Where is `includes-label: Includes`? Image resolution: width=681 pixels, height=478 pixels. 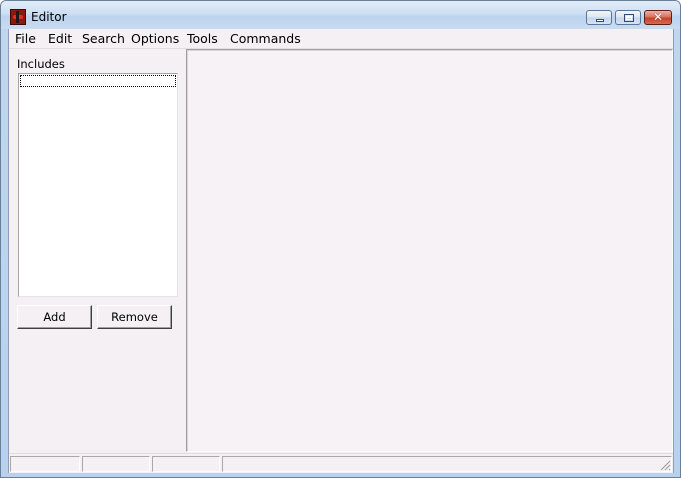
includes-label: Includes is located at coordinates (41, 64).